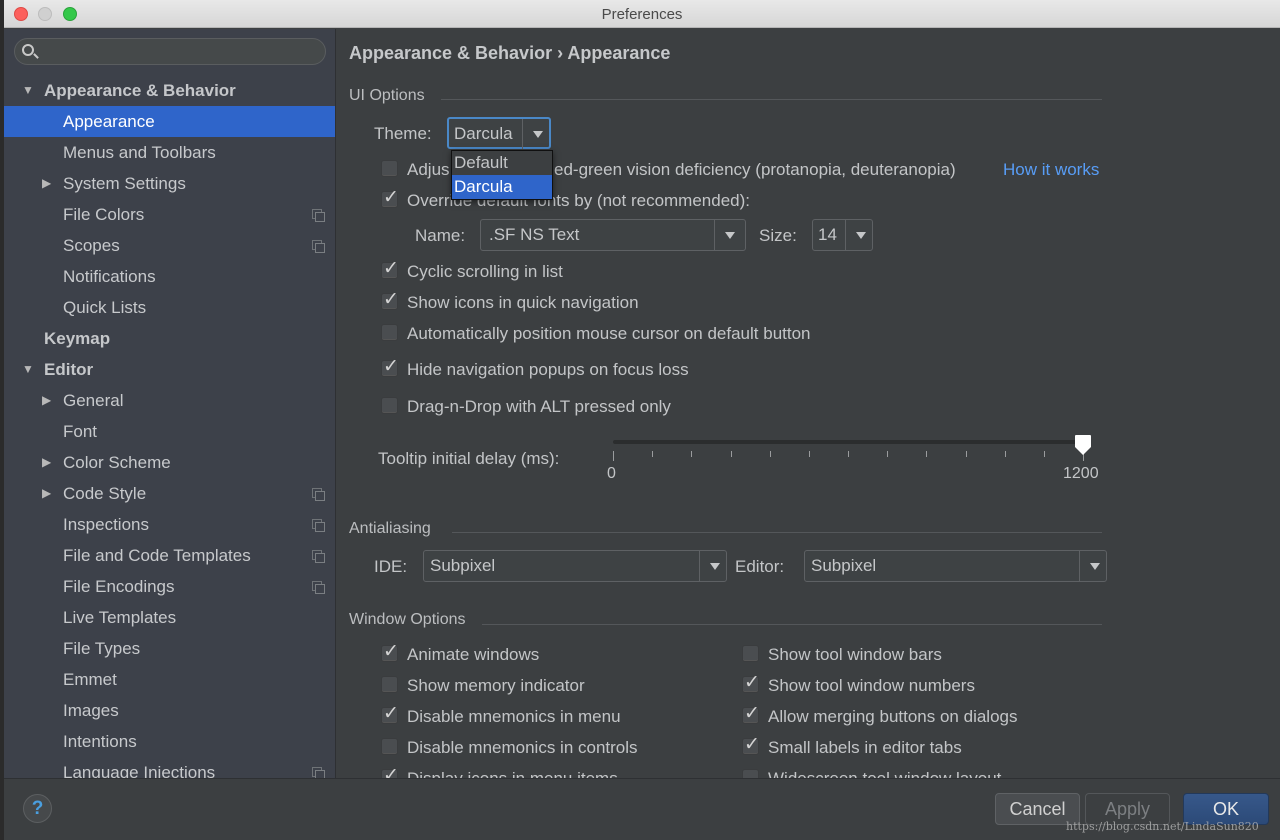 The width and height of the screenshot is (1280, 840). Describe the element at coordinates (169, 338) in the screenshot. I see `sidebar-item-keymap: Keymap` at that location.